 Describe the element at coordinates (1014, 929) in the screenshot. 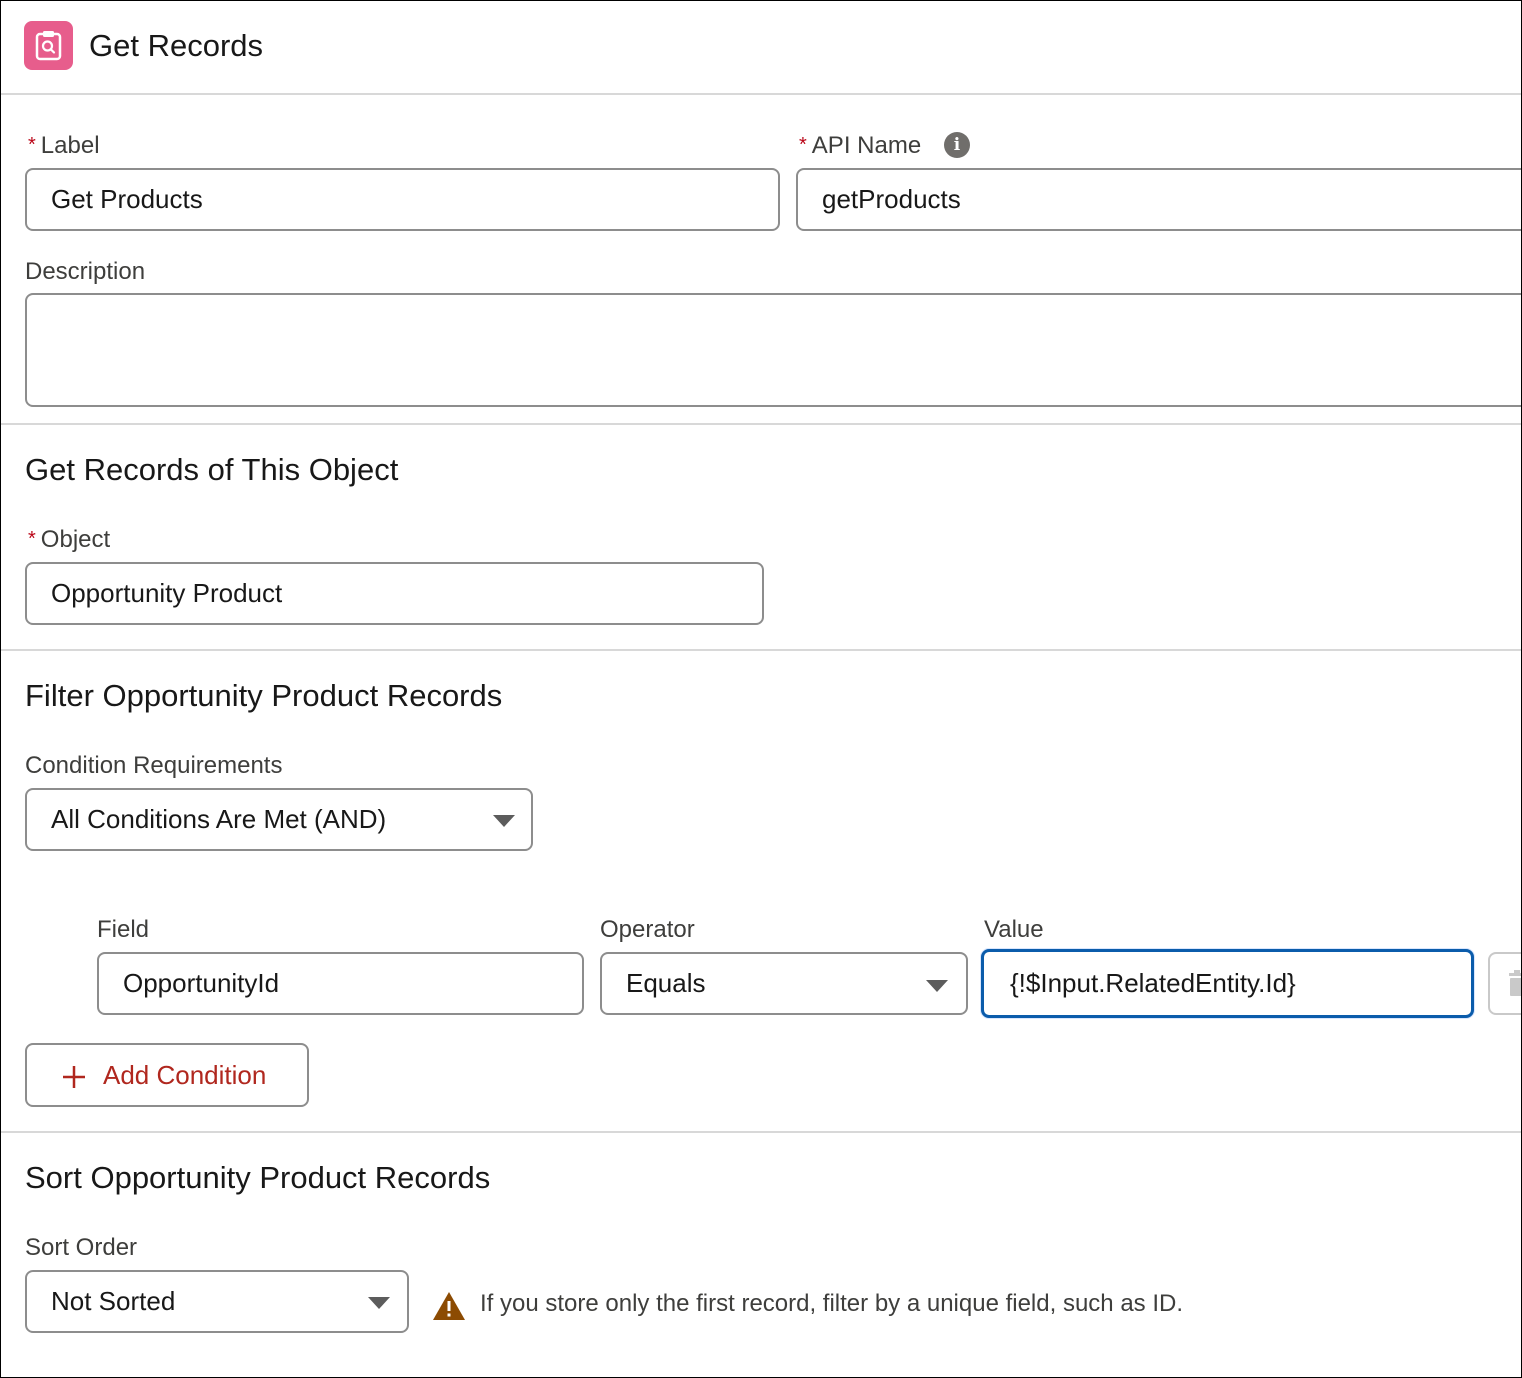

I see `value-column-label: Value` at that location.